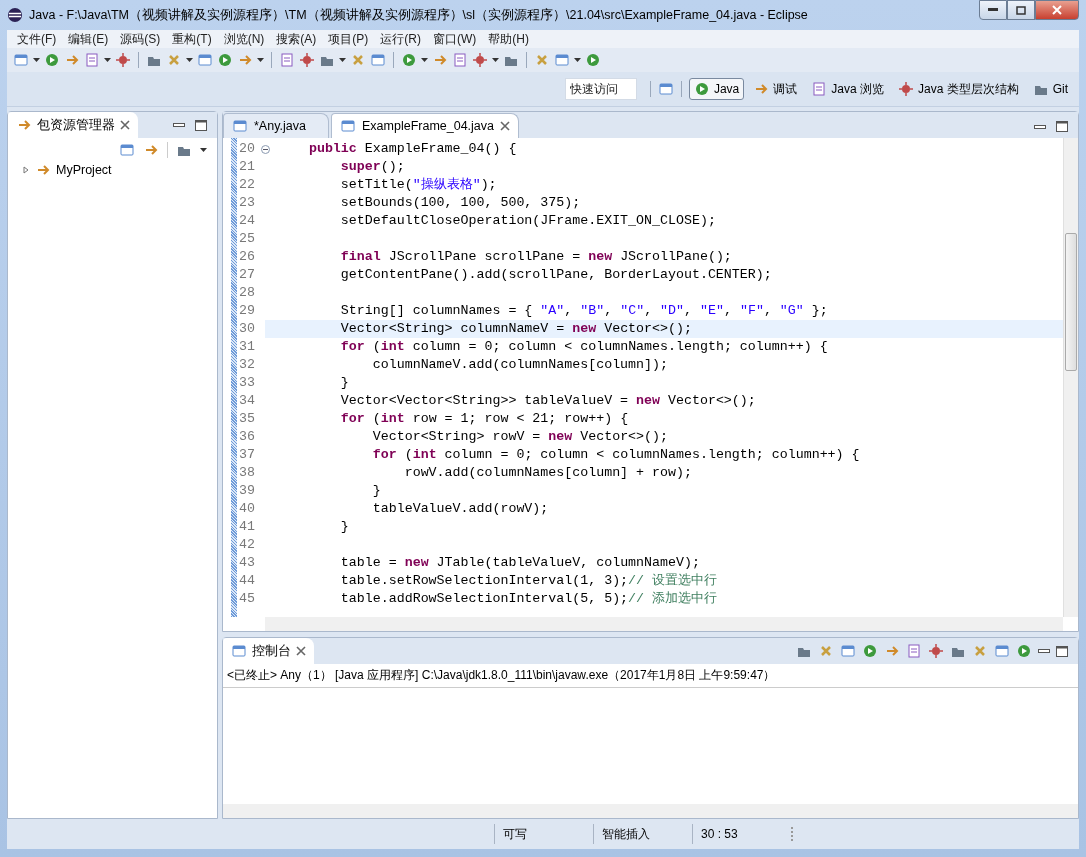  I want to click on line-number: 45, so click(247, 599).